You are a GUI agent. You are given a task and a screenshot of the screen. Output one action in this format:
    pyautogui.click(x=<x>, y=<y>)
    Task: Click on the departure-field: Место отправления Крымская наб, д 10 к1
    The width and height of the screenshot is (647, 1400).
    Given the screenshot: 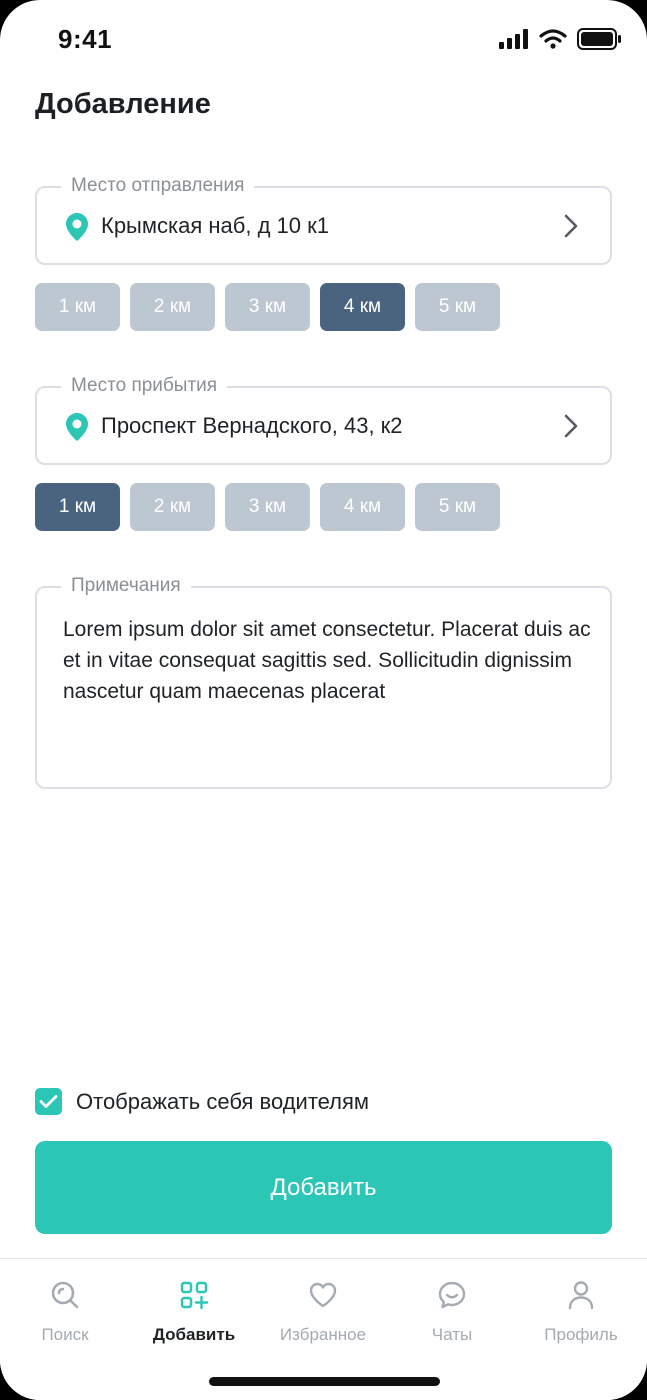 What is the action you would take?
    pyautogui.click(x=323, y=220)
    